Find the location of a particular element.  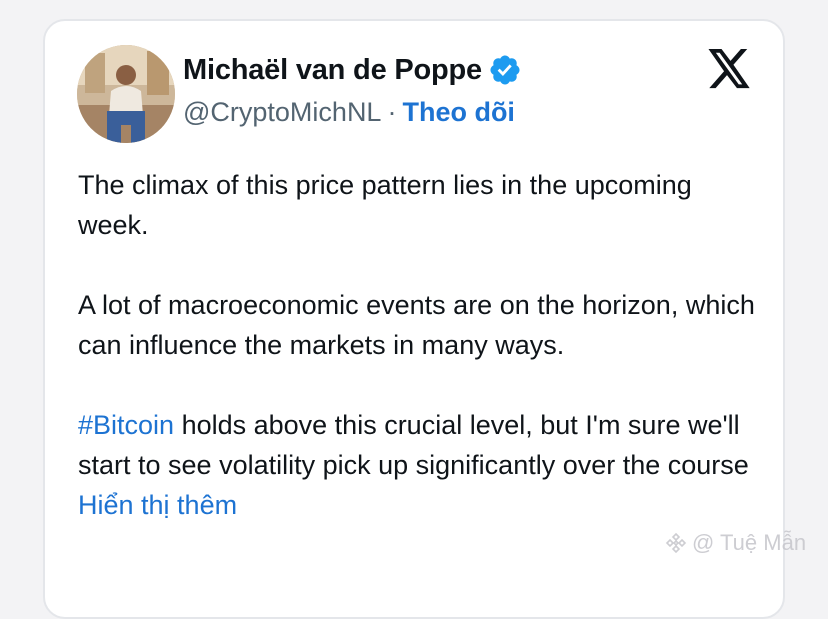

show-more-link: Hiển thị thêm is located at coordinates (157, 505).